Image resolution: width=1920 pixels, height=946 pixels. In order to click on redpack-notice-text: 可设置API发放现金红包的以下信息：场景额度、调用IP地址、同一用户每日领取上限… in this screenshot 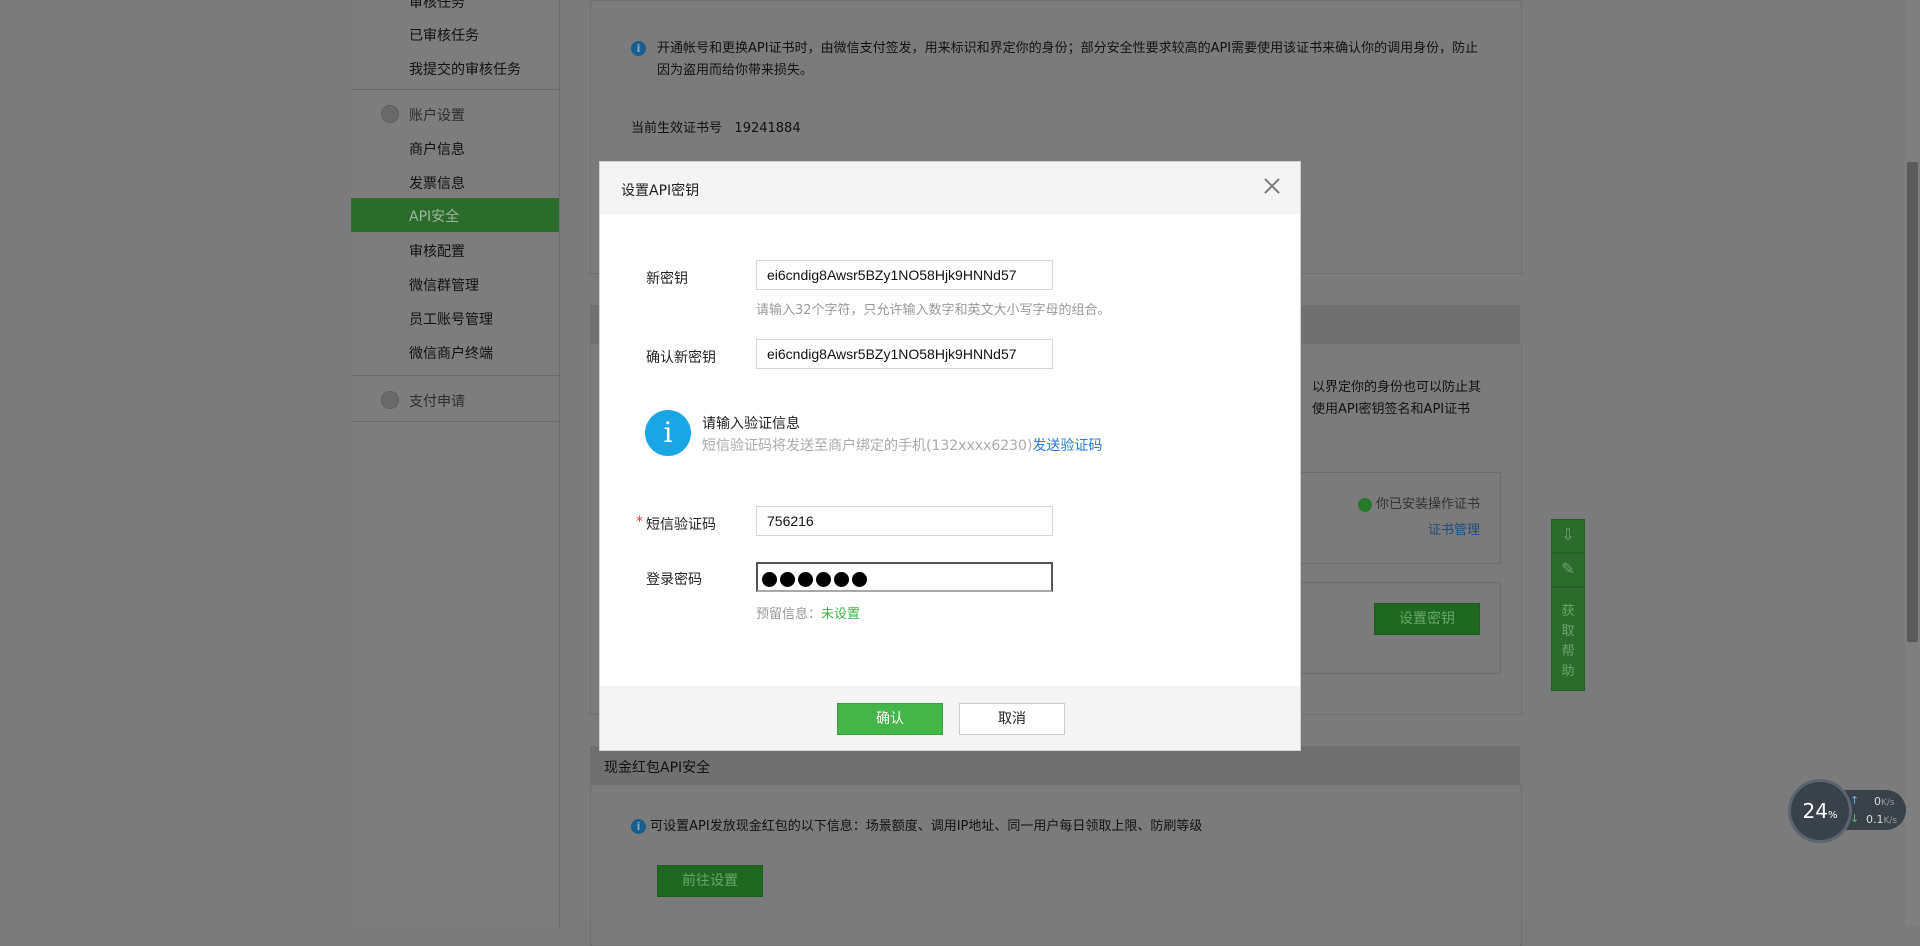, I will do `click(926, 826)`.